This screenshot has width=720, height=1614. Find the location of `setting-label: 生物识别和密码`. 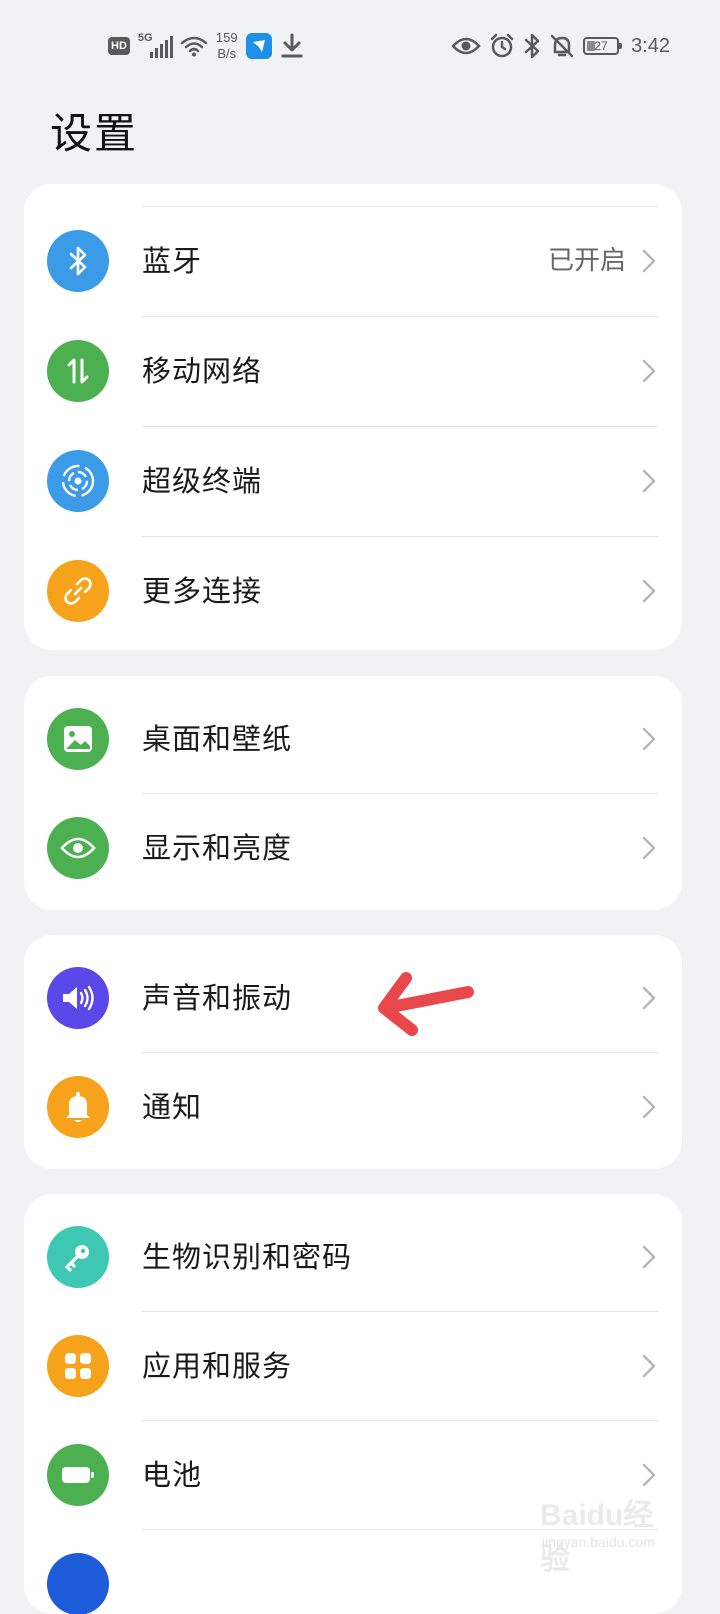

setting-label: 生物识别和密码 is located at coordinates (247, 1257).